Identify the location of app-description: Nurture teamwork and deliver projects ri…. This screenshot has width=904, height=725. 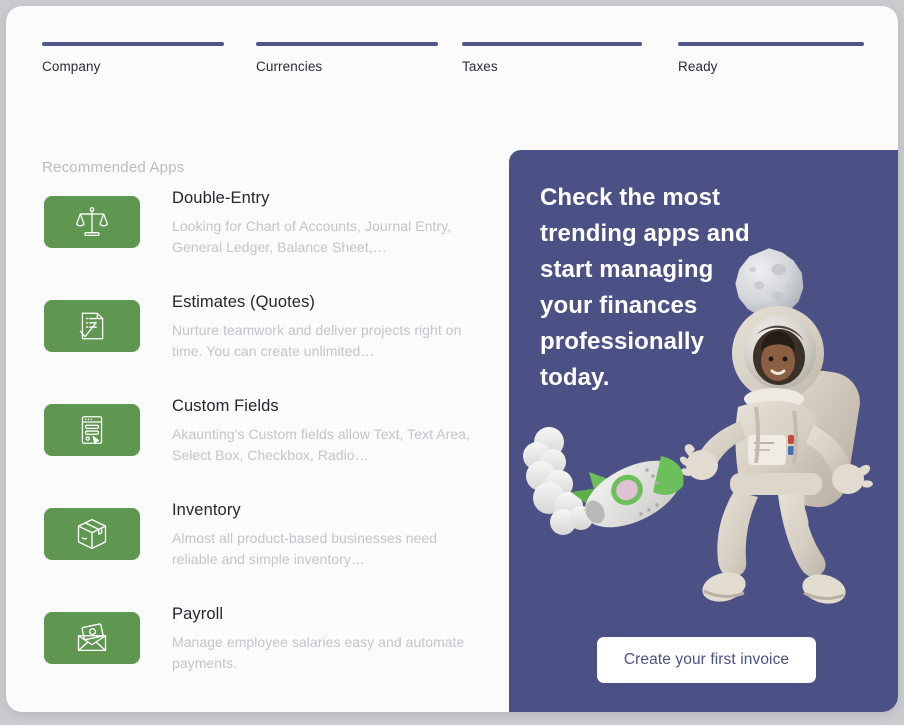
(317, 340).